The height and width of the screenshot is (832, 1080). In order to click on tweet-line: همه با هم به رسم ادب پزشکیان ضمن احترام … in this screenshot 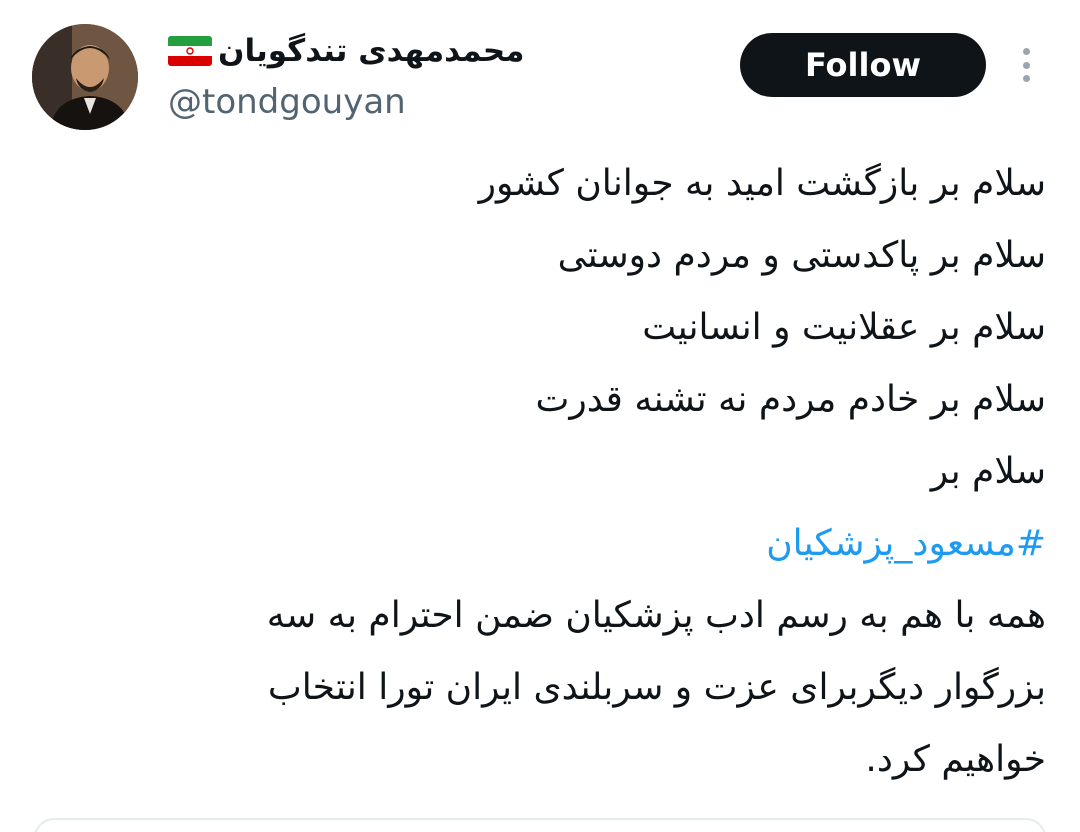, I will do `click(656, 615)`.